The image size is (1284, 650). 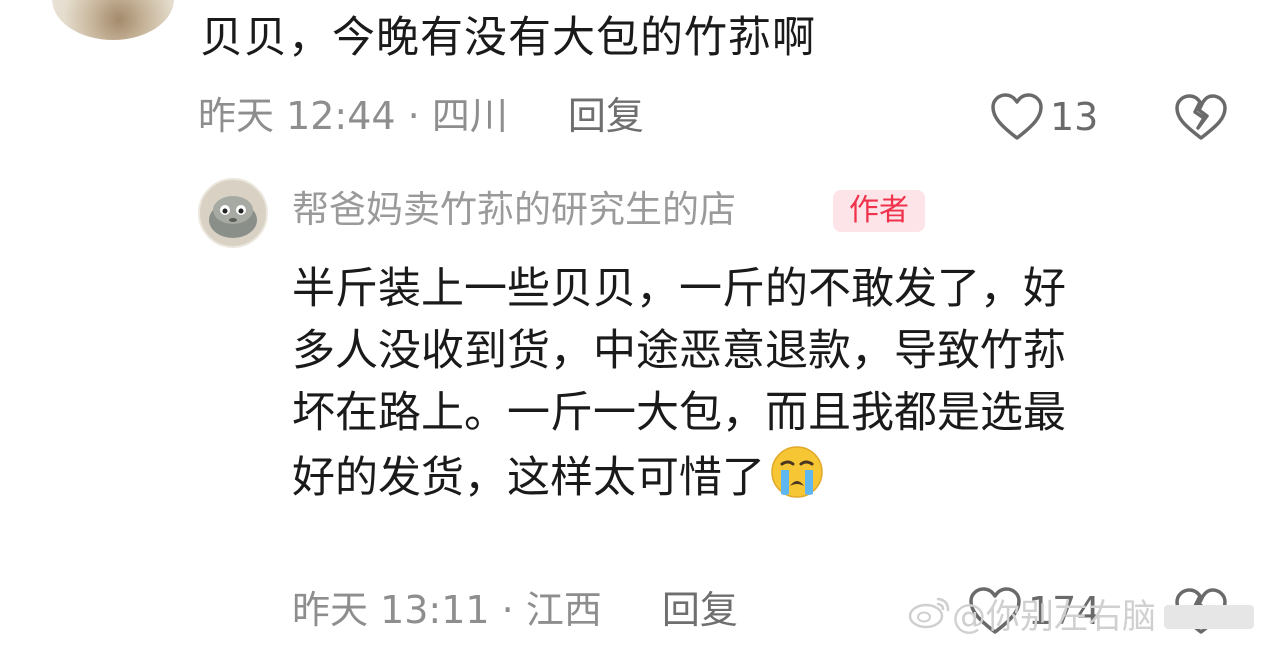 What do you see at coordinates (1017, 117) in the screenshot?
I see `heart-outline-icon` at bounding box center [1017, 117].